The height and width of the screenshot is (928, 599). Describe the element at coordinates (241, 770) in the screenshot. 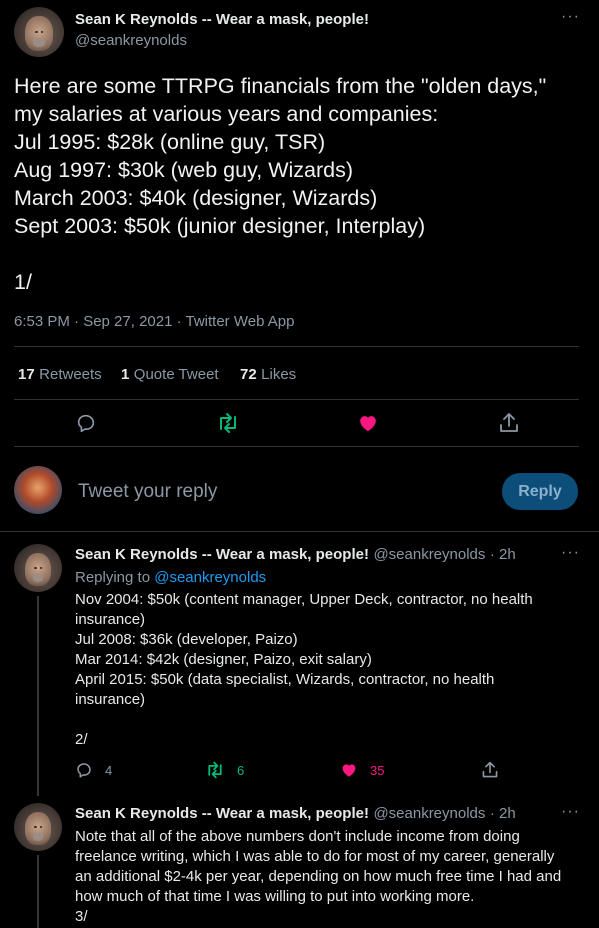

I see `retweet-count: 6` at that location.